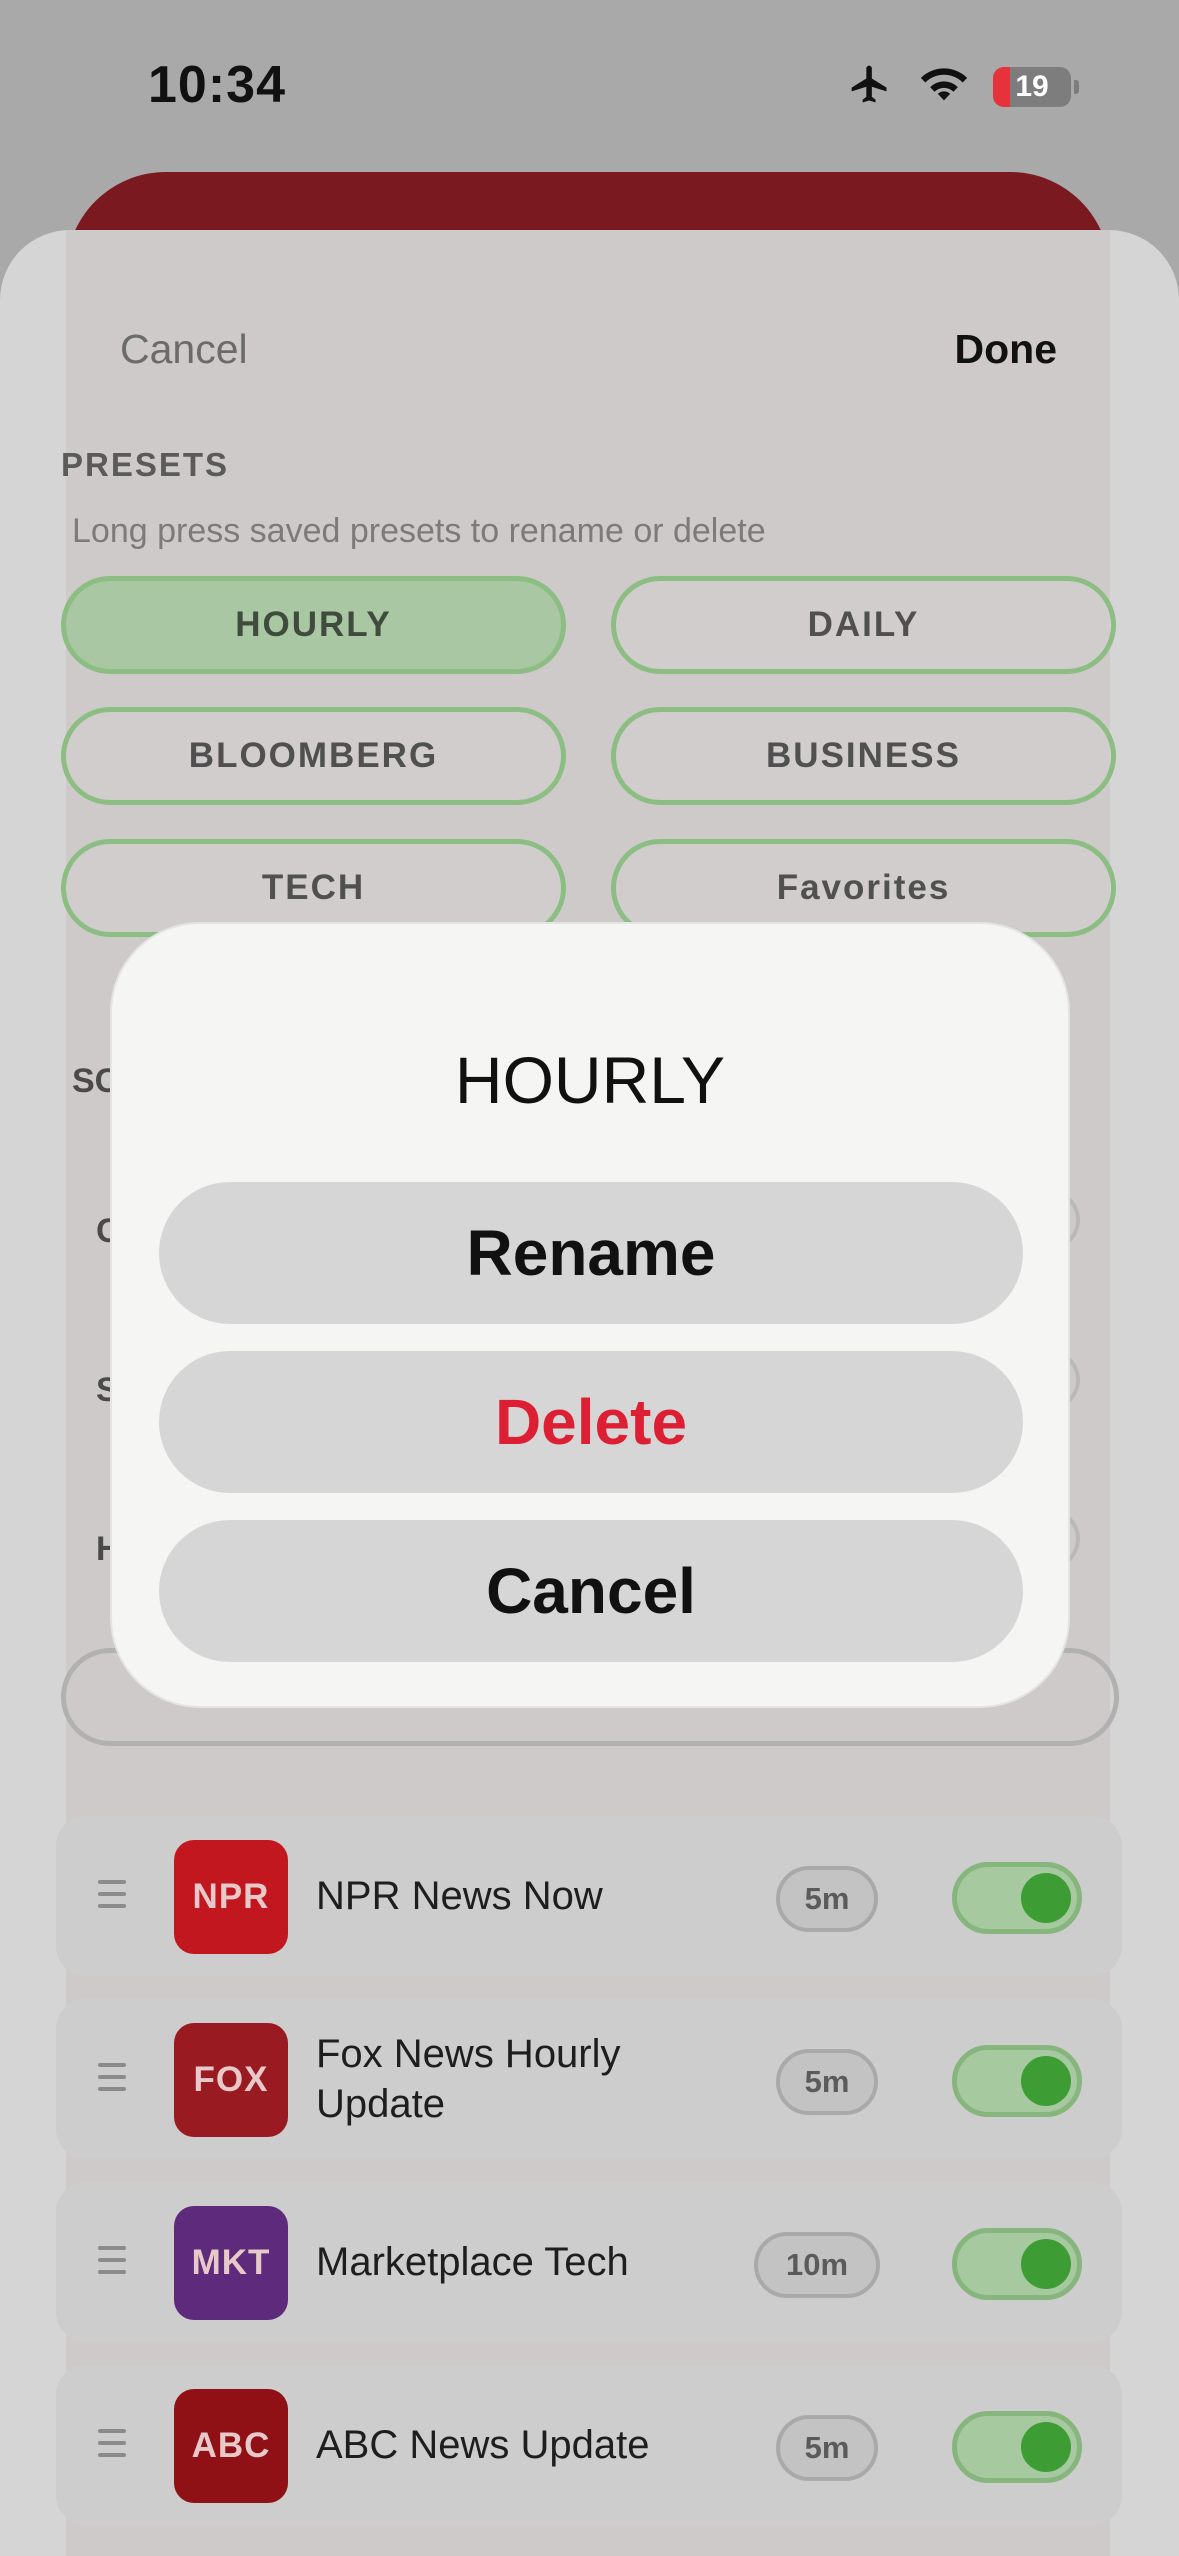 Image resolution: width=1179 pixels, height=2556 pixels. Describe the element at coordinates (863, 625) in the screenshot. I see `preset-daily: DAILY` at that location.